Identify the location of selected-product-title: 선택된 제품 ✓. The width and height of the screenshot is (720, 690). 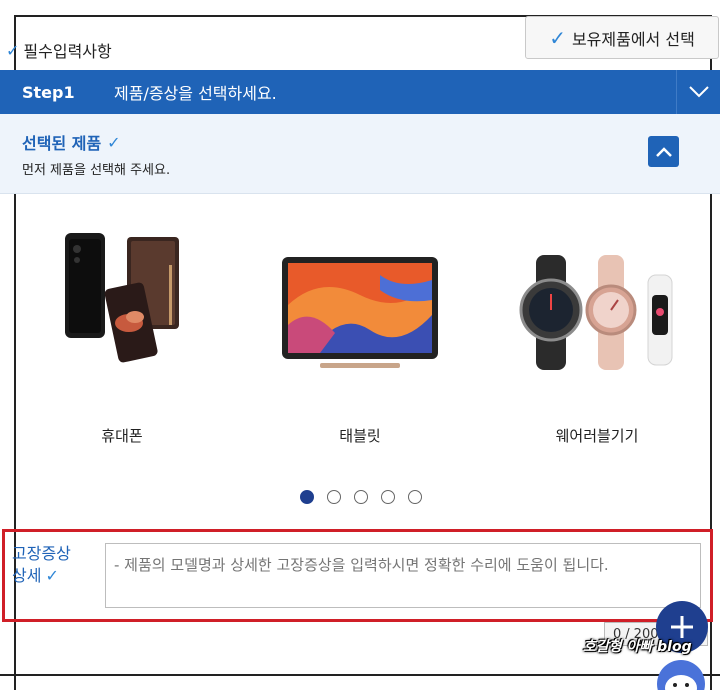
(71, 142).